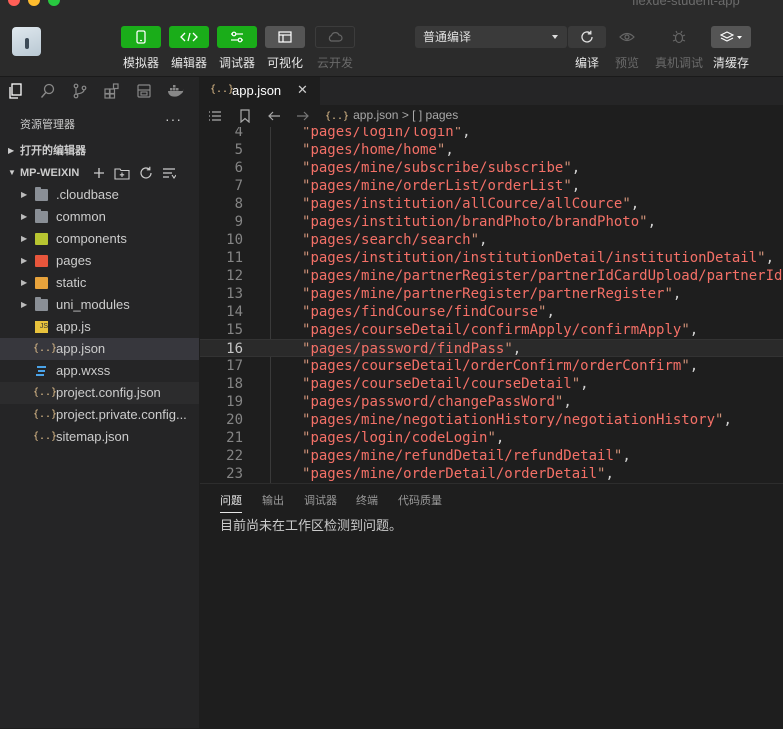  Describe the element at coordinates (679, 37) in the screenshot. I see `remote-debug-button` at that location.